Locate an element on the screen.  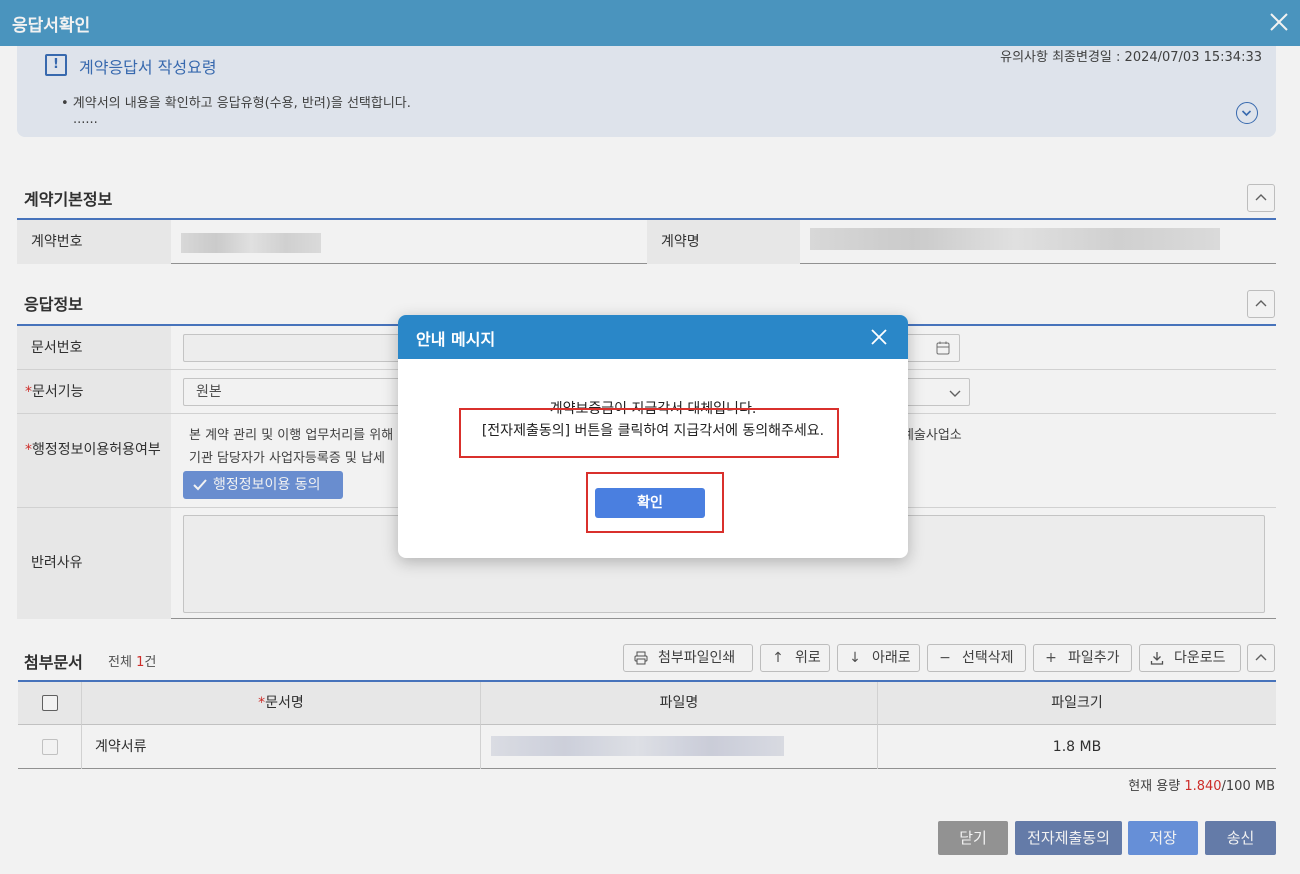
dialog-header: 안내 메시지 is located at coordinates (653, 337).